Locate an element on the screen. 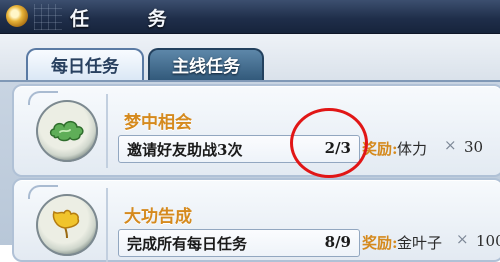  reward-item: 体力 is located at coordinates (412, 149).